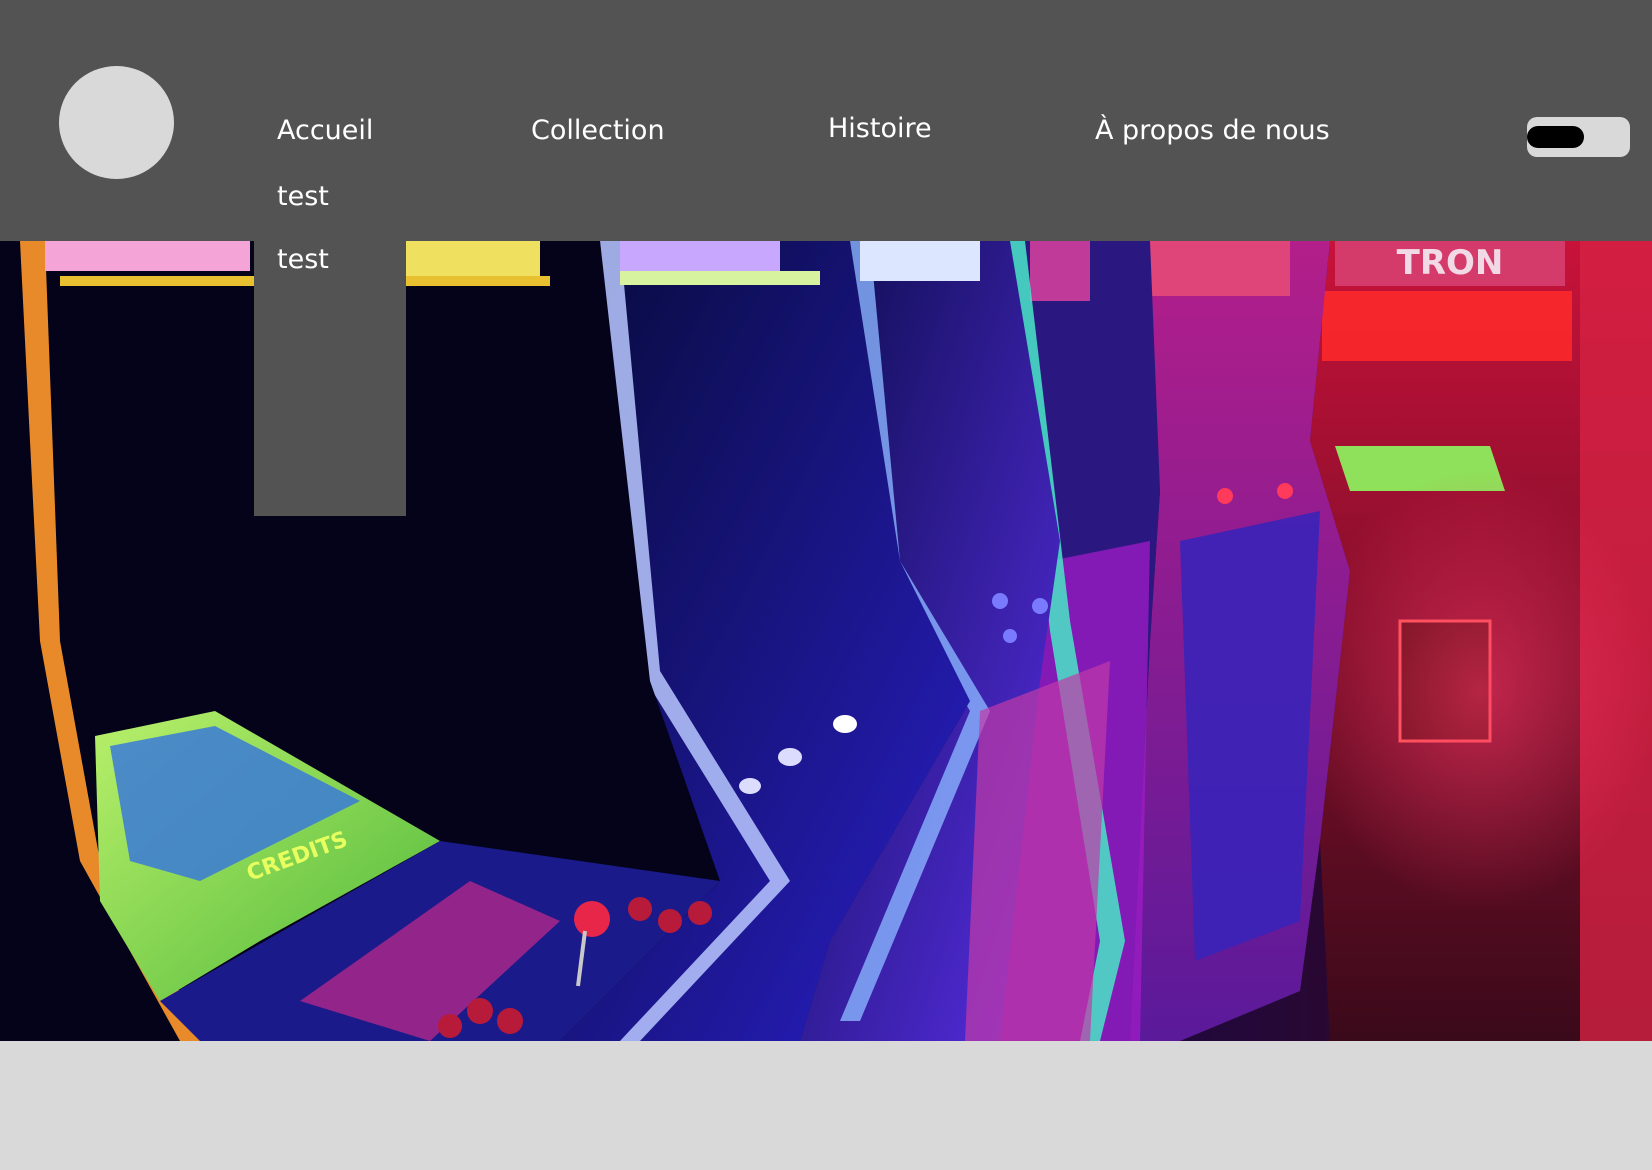  What do you see at coordinates (1450, 263) in the screenshot?
I see `svg-text: TRON` at bounding box center [1450, 263].